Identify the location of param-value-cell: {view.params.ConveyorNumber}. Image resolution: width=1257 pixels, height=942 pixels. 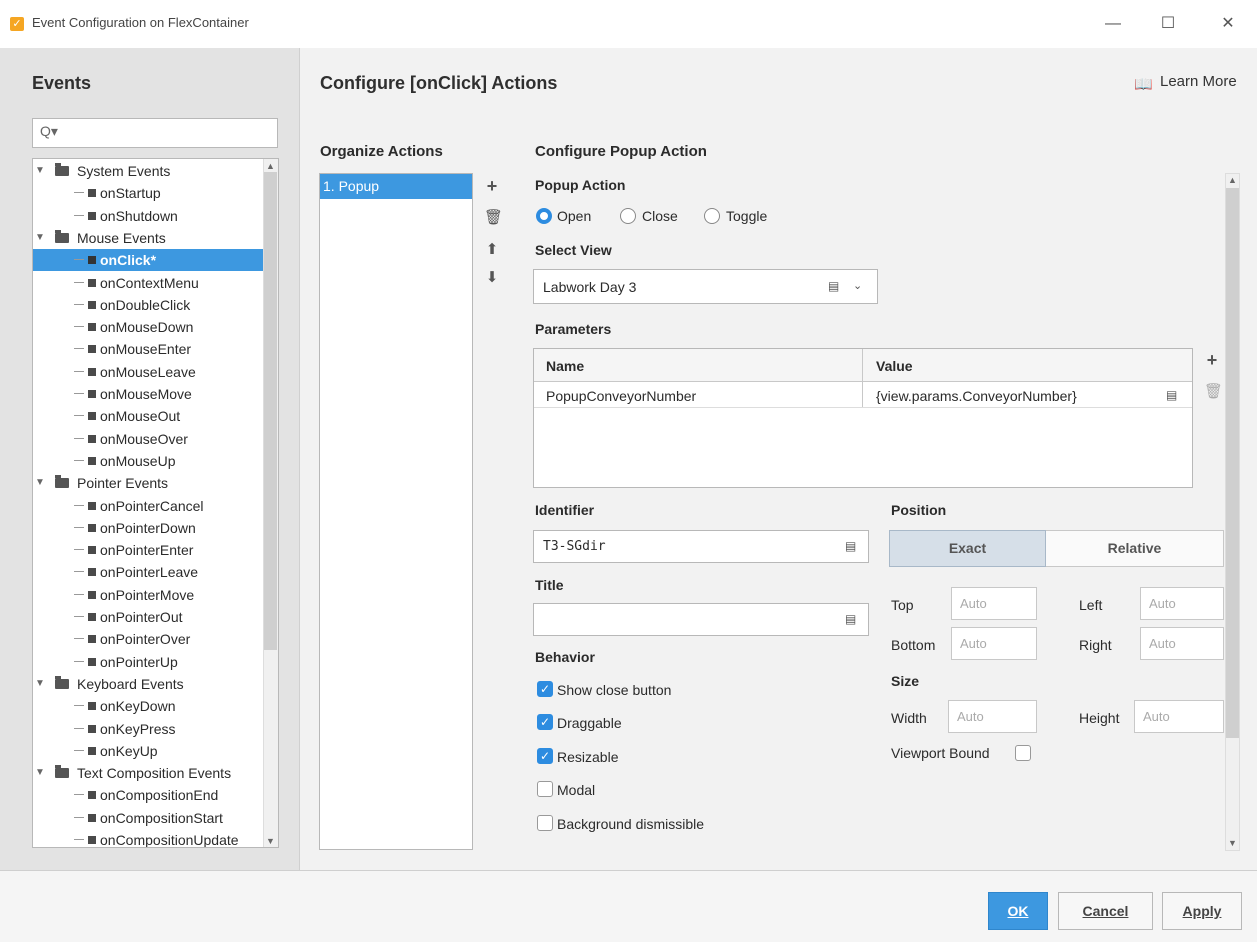
(976, 396).